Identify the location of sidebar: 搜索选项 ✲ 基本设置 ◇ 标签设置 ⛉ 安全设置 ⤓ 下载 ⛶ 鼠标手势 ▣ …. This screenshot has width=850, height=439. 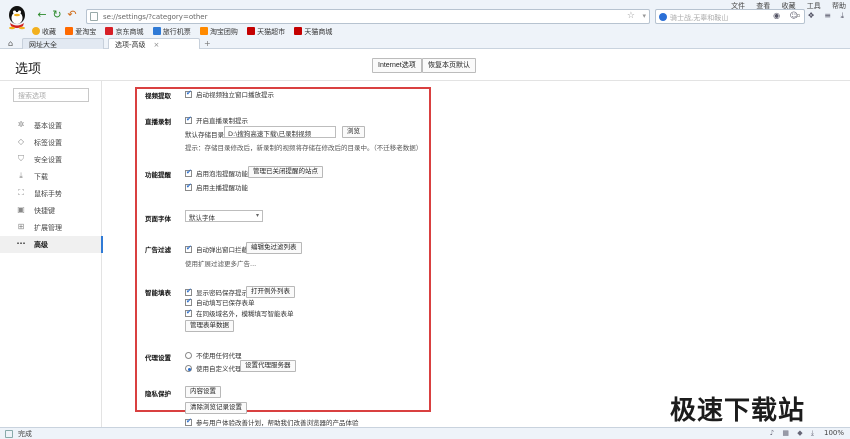
(51, 254).